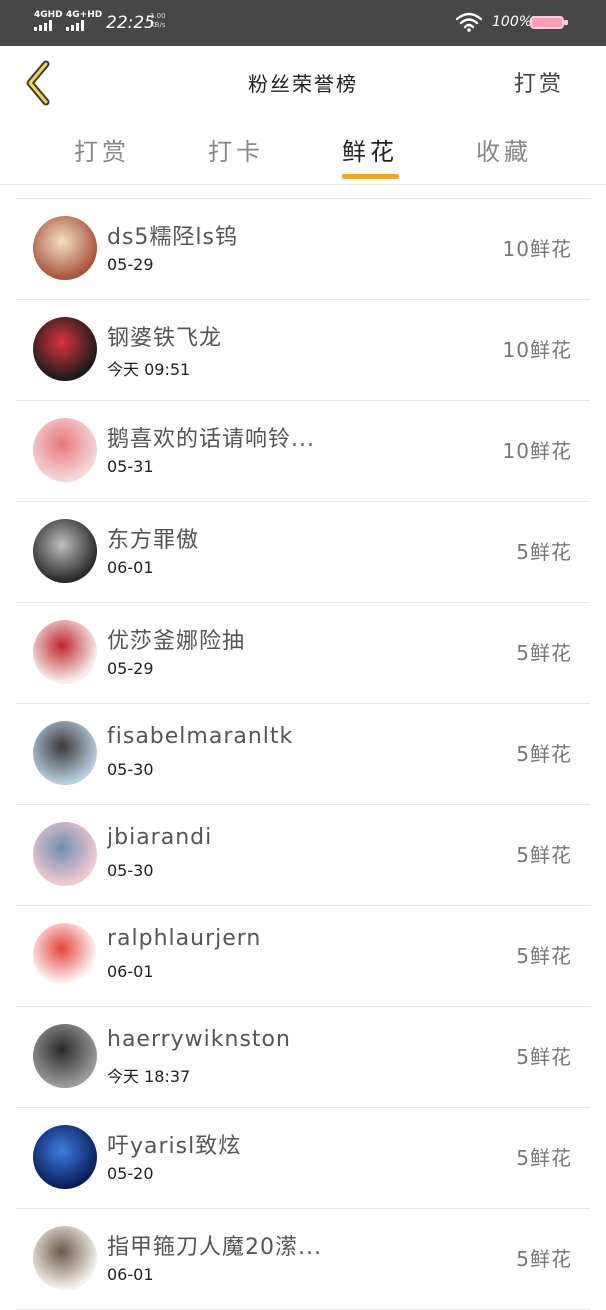 This screenshot has height=1310, width=606. What do you see at coordinates (303, 653) in the screenshot?
I see `list-item: 优莎釜娜险抽 05-29 5鲜花` at bounding box center [303, 653].